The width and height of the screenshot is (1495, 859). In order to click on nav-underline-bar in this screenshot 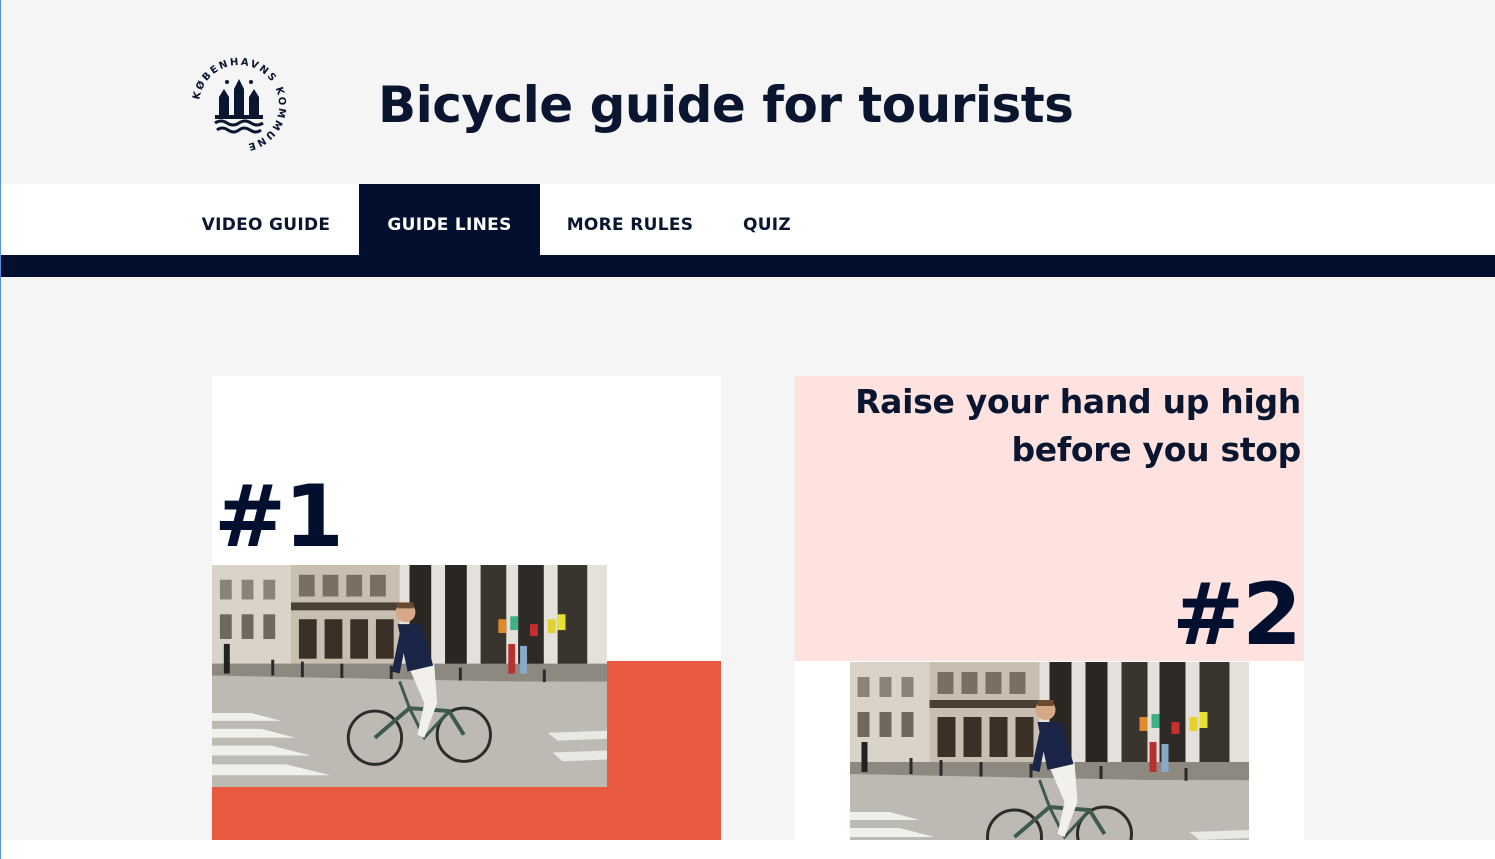, I will do `click(748, 266)`.